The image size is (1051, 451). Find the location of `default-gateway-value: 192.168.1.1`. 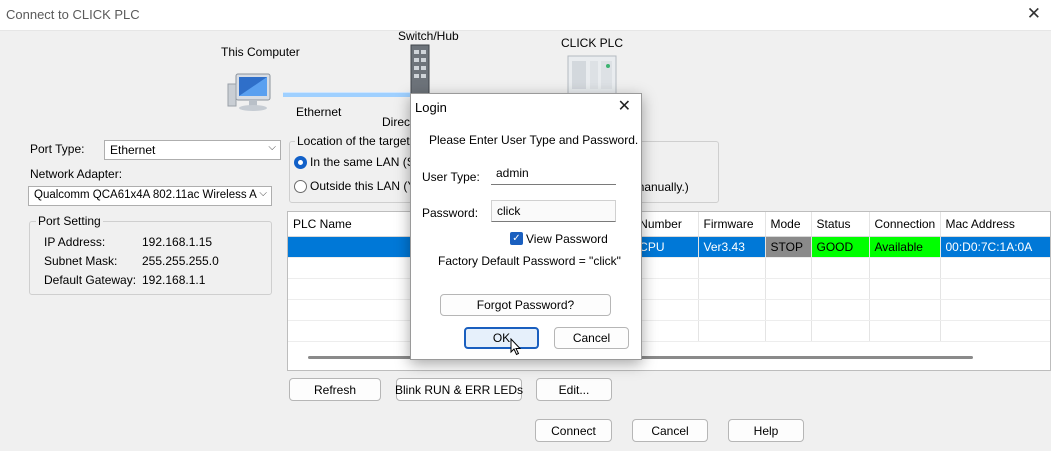

default-gateway-value: 192.168.1.1 is located at coordinates (174, 280).